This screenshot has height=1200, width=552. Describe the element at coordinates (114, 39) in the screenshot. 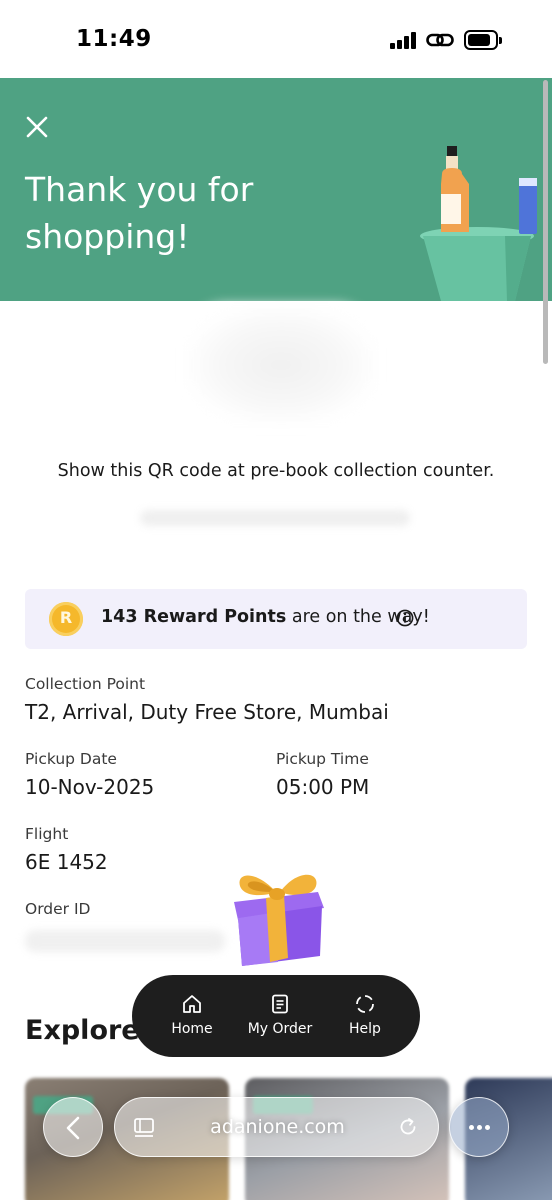

I see `status-time: 11:49` at that location.